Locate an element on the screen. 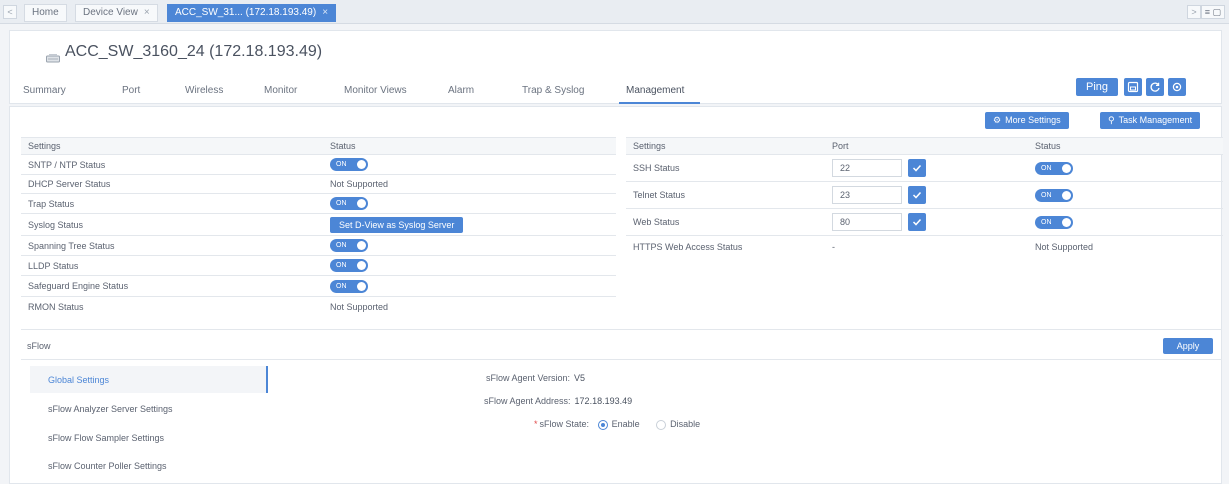 The image size is (1229, 484). table-row: DHCP Server Status Not Supported is located at coordinates (318, 184).